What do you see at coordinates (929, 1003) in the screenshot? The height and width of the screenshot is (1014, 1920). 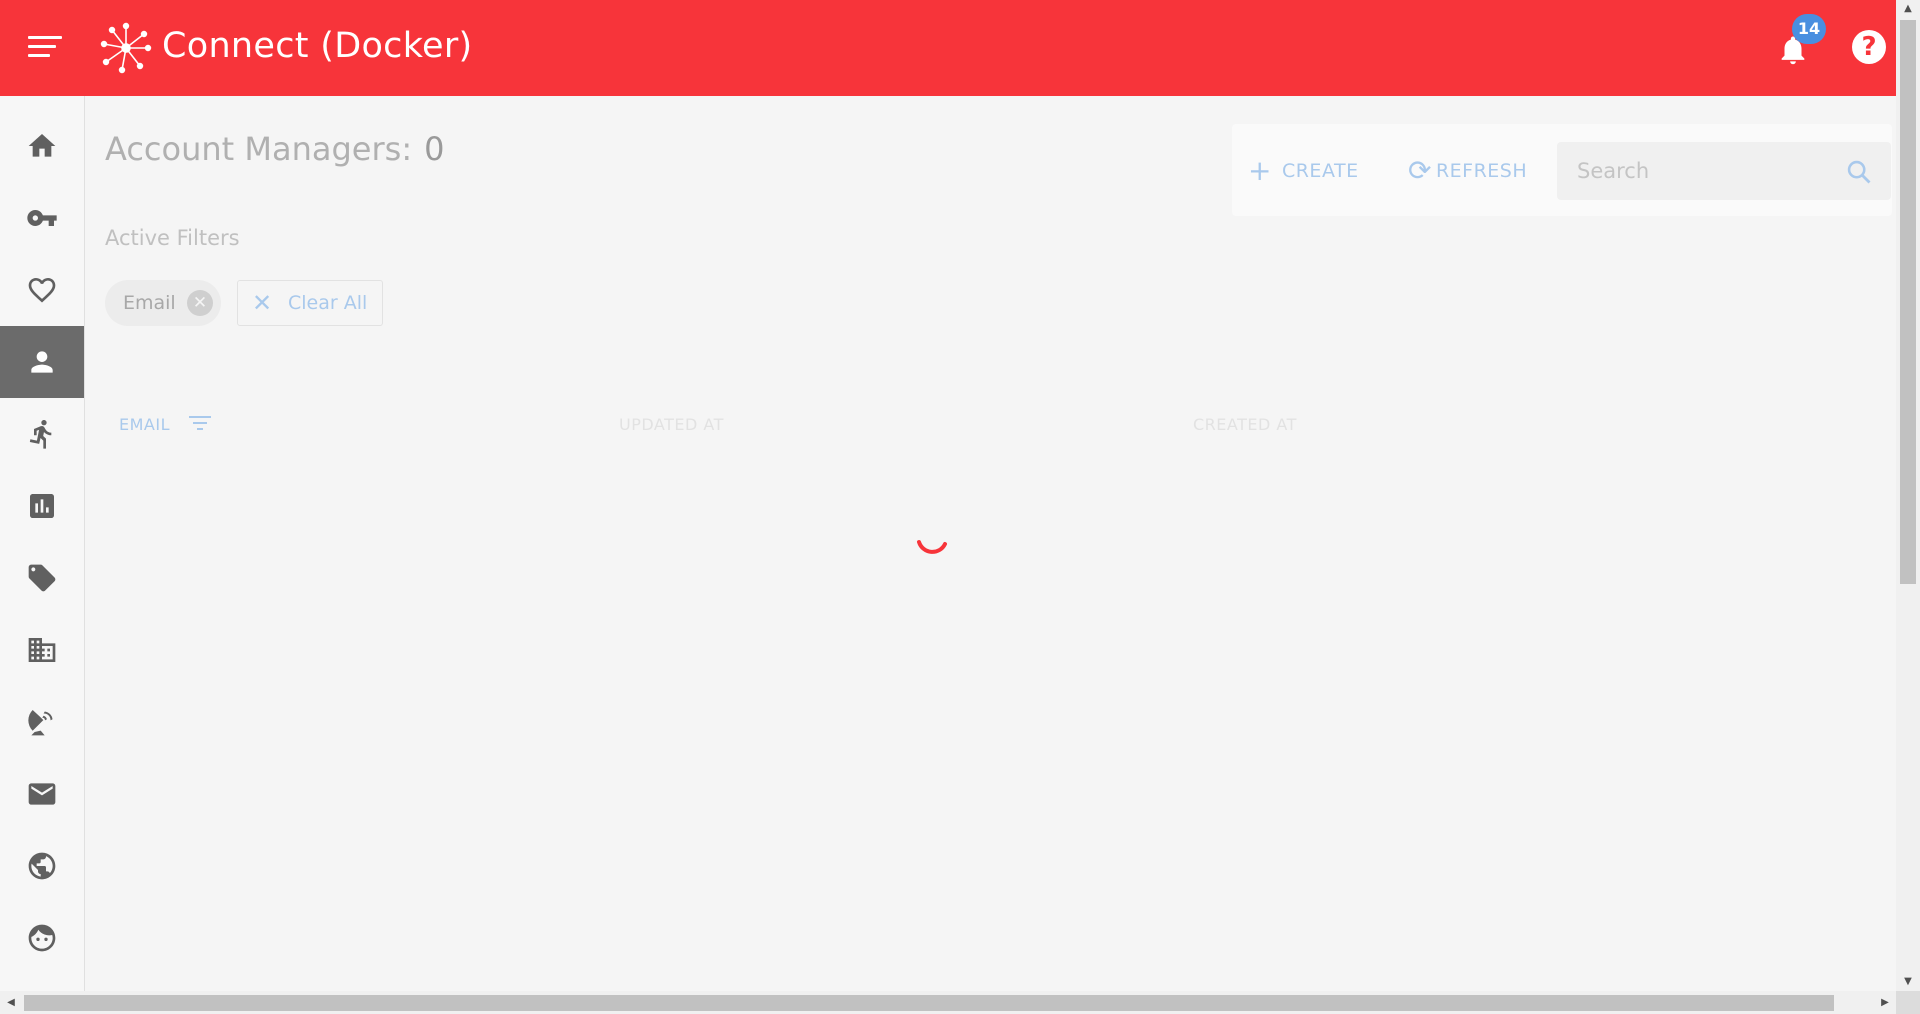 I see `horizontal-scroll-thumb` at bounding box center [929, 1003].